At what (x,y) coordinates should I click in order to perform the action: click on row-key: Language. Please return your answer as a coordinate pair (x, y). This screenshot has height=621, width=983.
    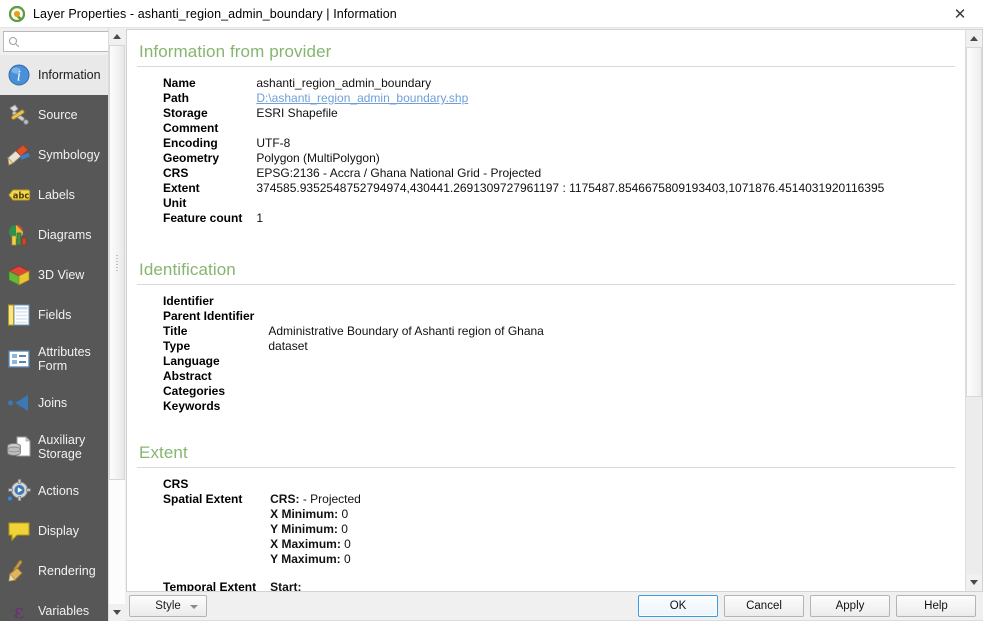
    Looking at the image, I should click on (191, 361).